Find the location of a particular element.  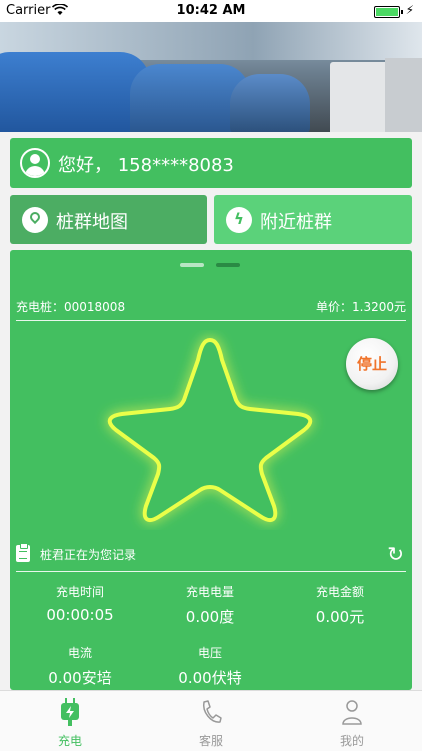

stat-charge-time: 充电时间 00:00:05 is located at coordinates (80, 603).